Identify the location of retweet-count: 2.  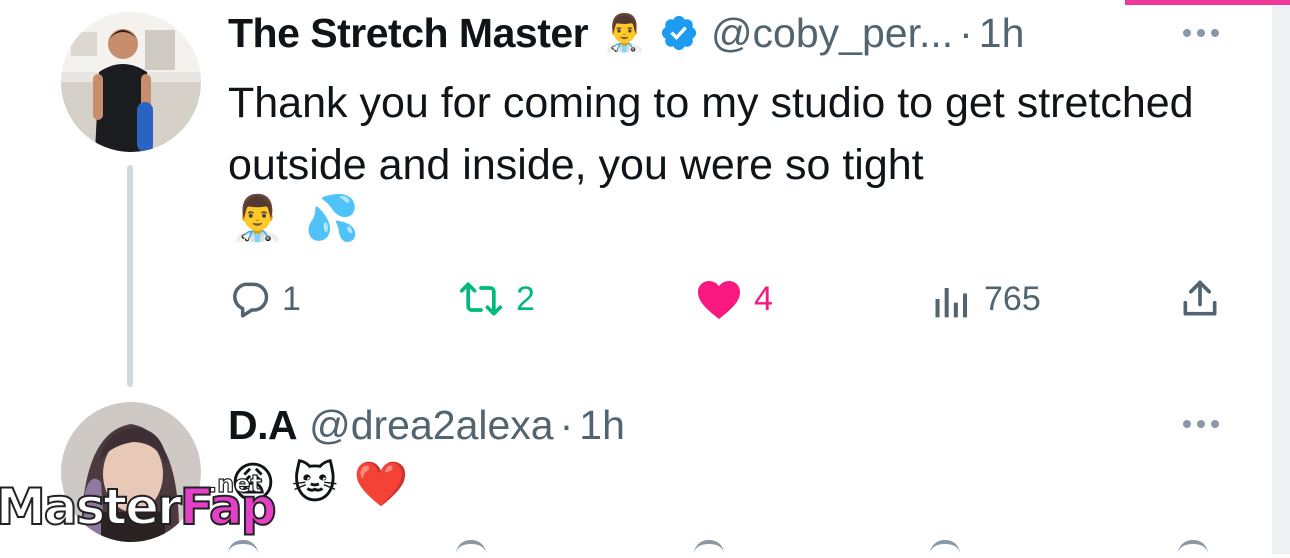
(525, 298).